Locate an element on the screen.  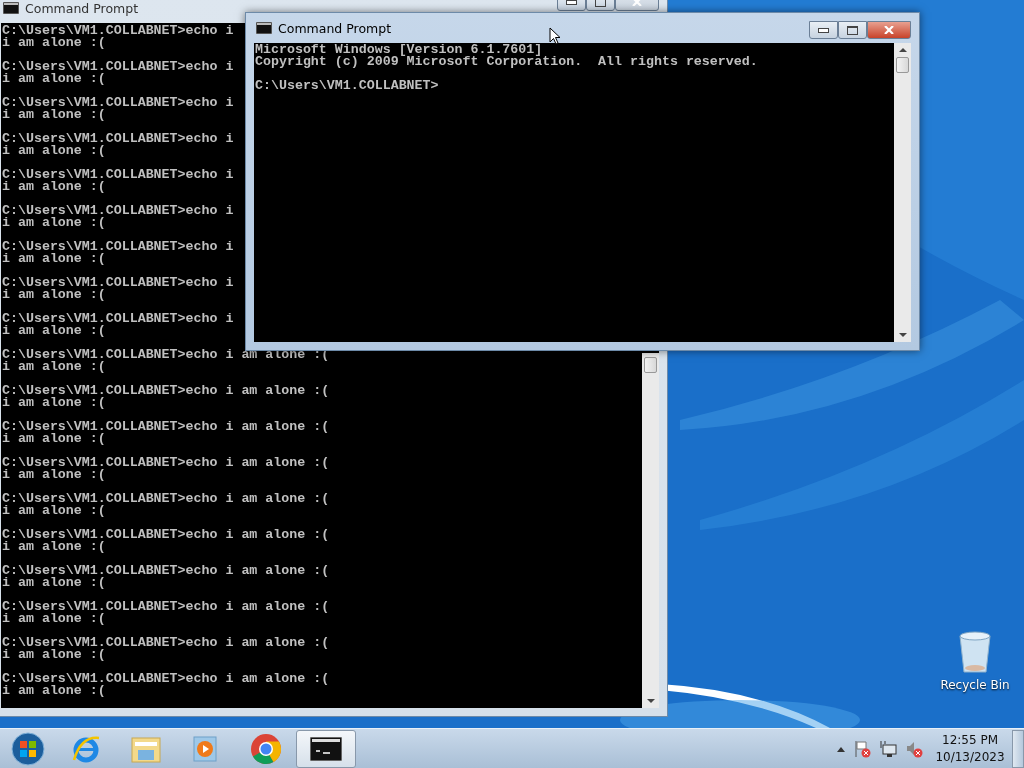
play-icon is located at coordinates (206, 748).